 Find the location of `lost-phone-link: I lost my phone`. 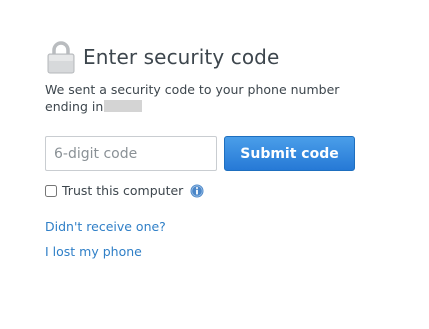

lost-phone-link: I lost my phone is located at coordinates (93, 251).